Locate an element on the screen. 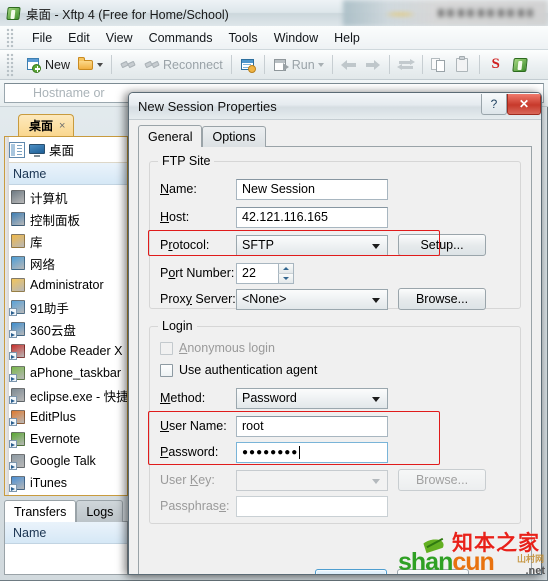  list-item-label: Administrator is located at coordinates (67, 285).